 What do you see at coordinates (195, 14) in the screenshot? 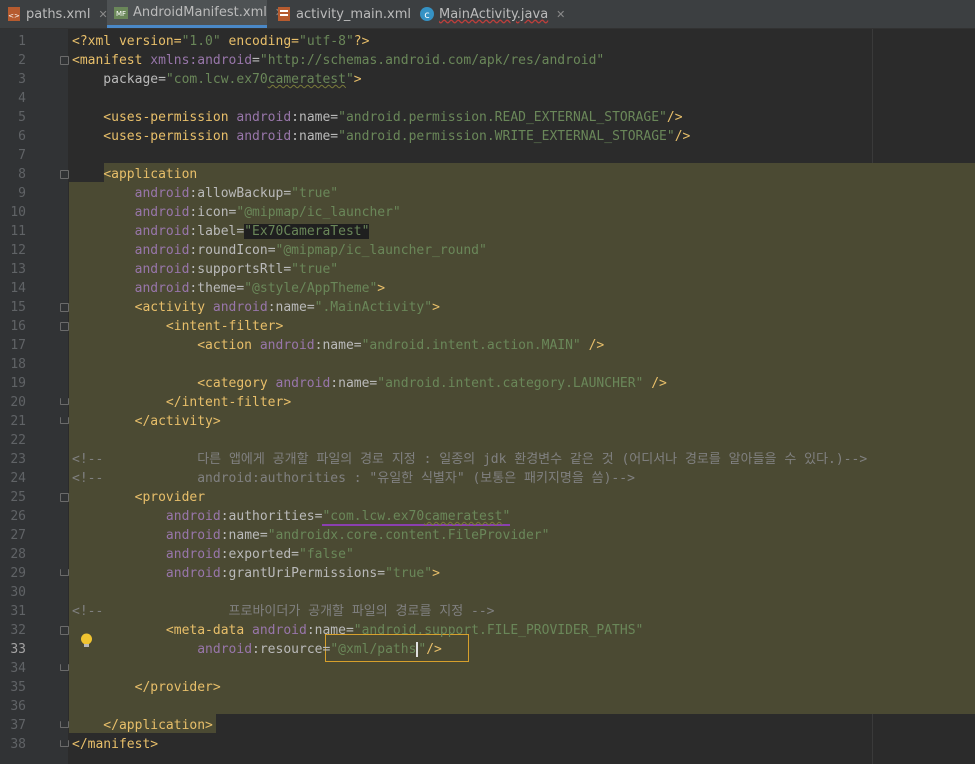
I see `tab-android-manifest: MF AndroidManifest.xml ✕` at bounding box center [195, 14].